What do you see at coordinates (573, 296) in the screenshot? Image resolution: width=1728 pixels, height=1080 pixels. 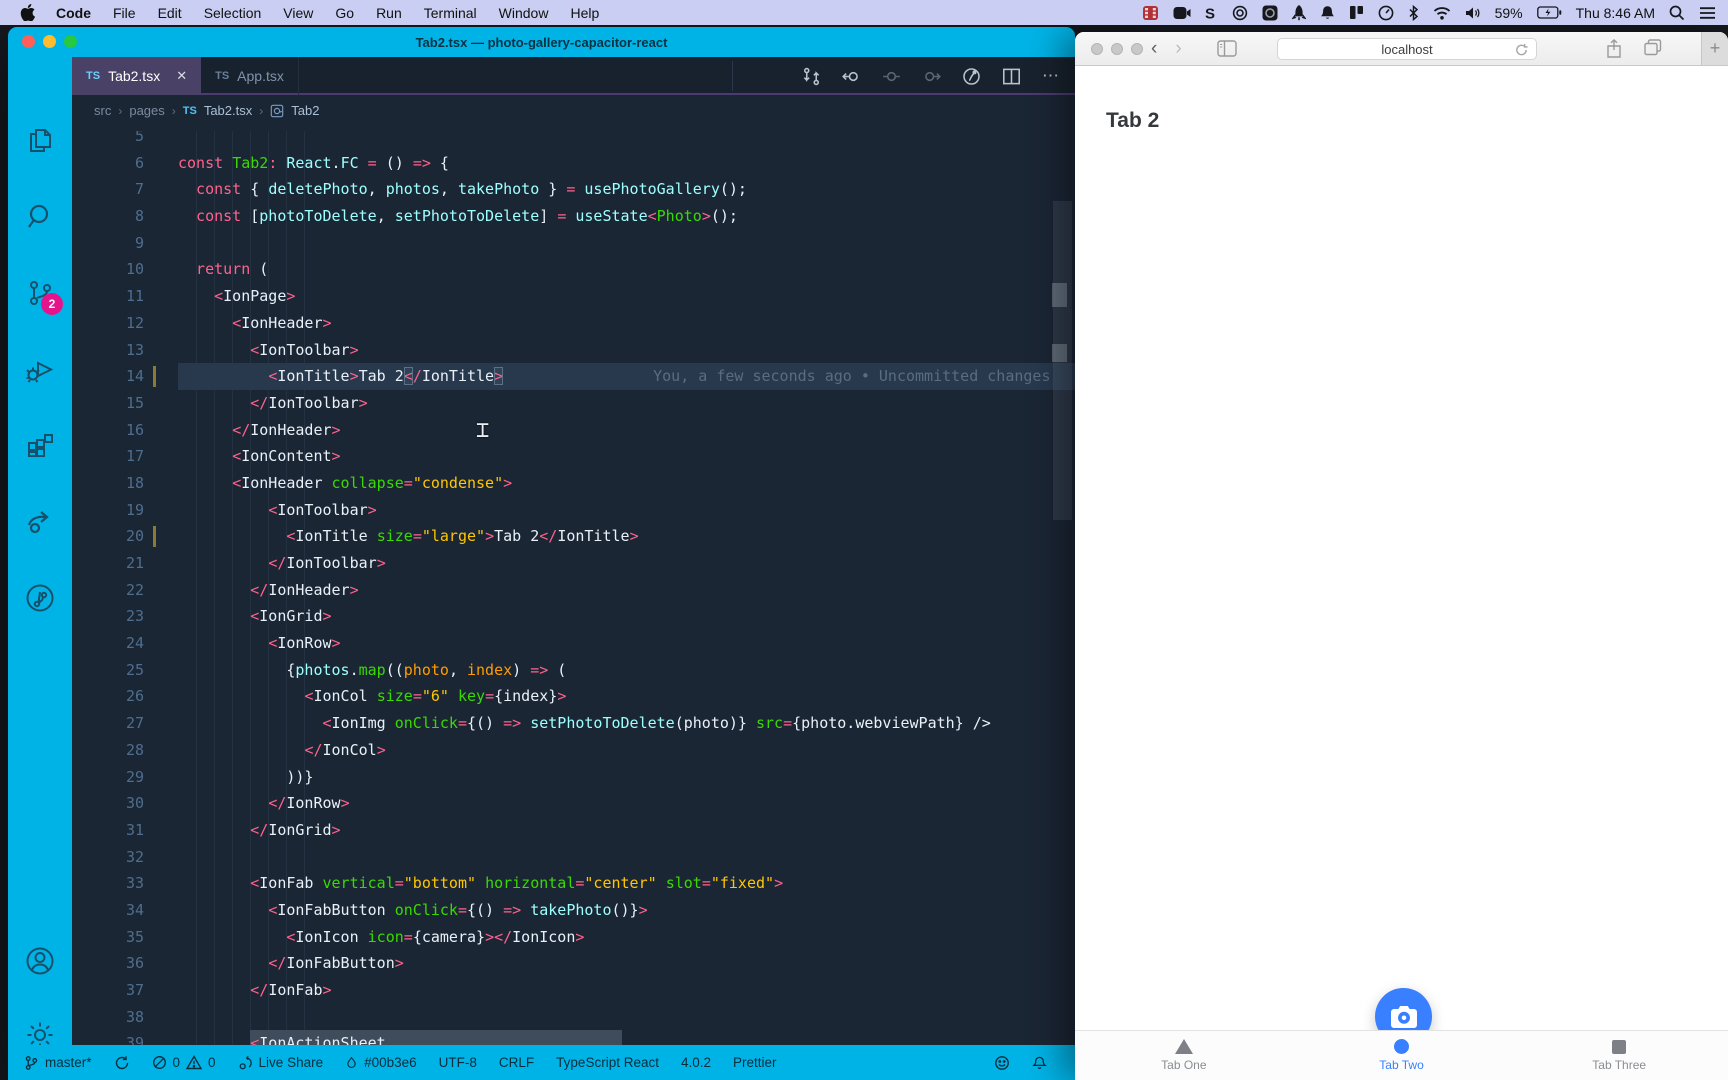 I see `code-line-11: 11 <IonPage>` at bounding box center [573, 296].